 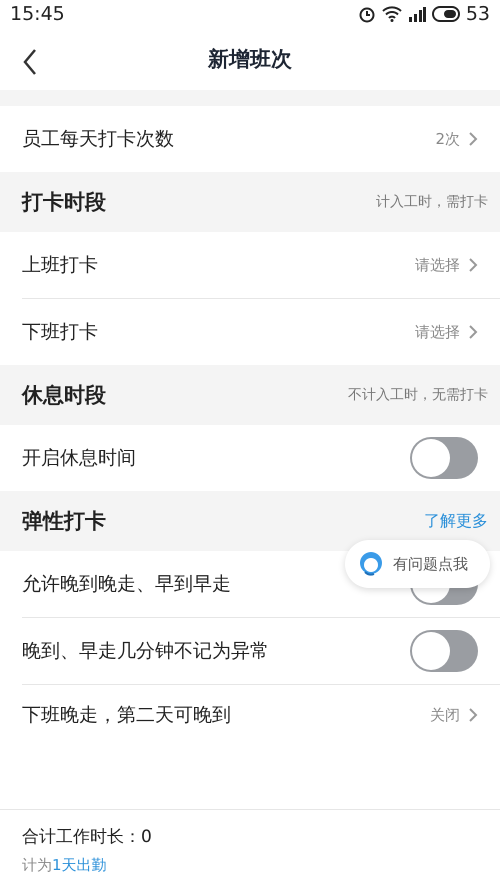 What do you see at coordinates (445, 715) in the screenshot?
I see `setting-value: 关闭` at bounding box center [445, 715].